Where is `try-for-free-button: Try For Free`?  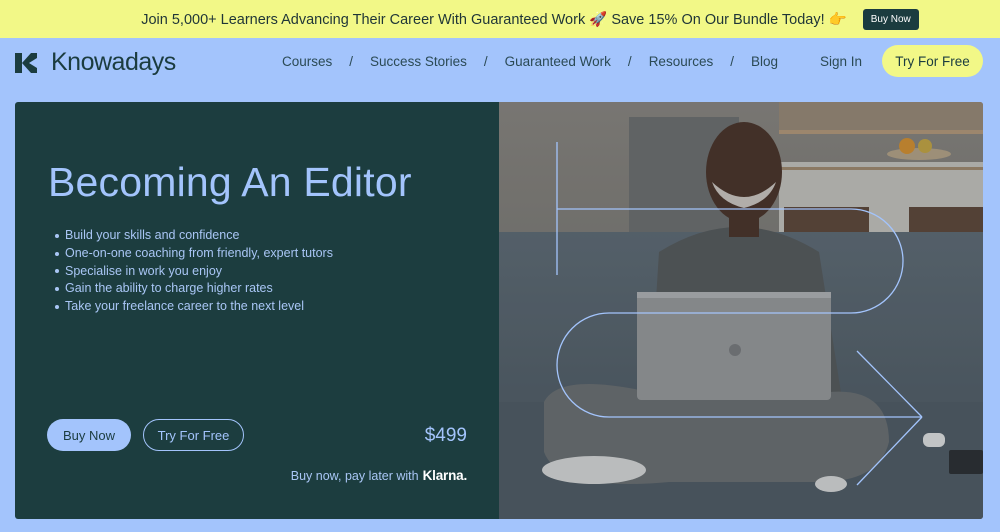 try-for-free-button: Try For Free is located at coordinates (193, 435).